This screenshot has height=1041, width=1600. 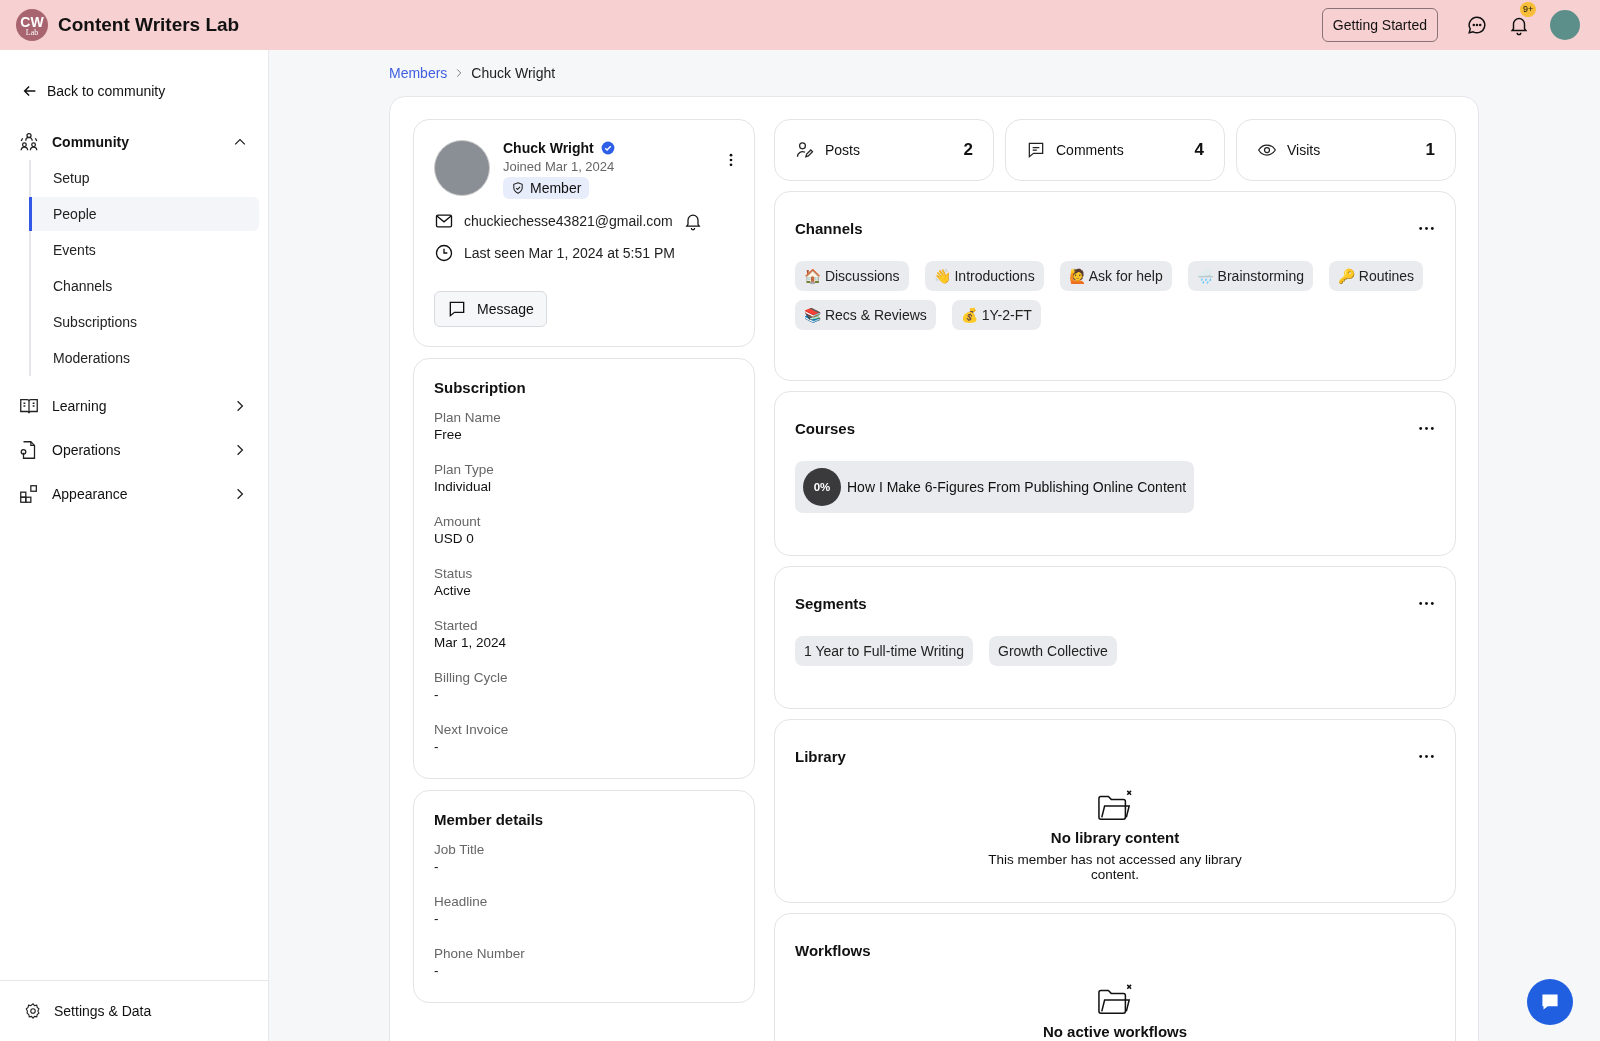 What do you see at coordinates (134, 450) in the screenshot?
I see `sidebar-section: Operations` at bounding box center [134, 450].